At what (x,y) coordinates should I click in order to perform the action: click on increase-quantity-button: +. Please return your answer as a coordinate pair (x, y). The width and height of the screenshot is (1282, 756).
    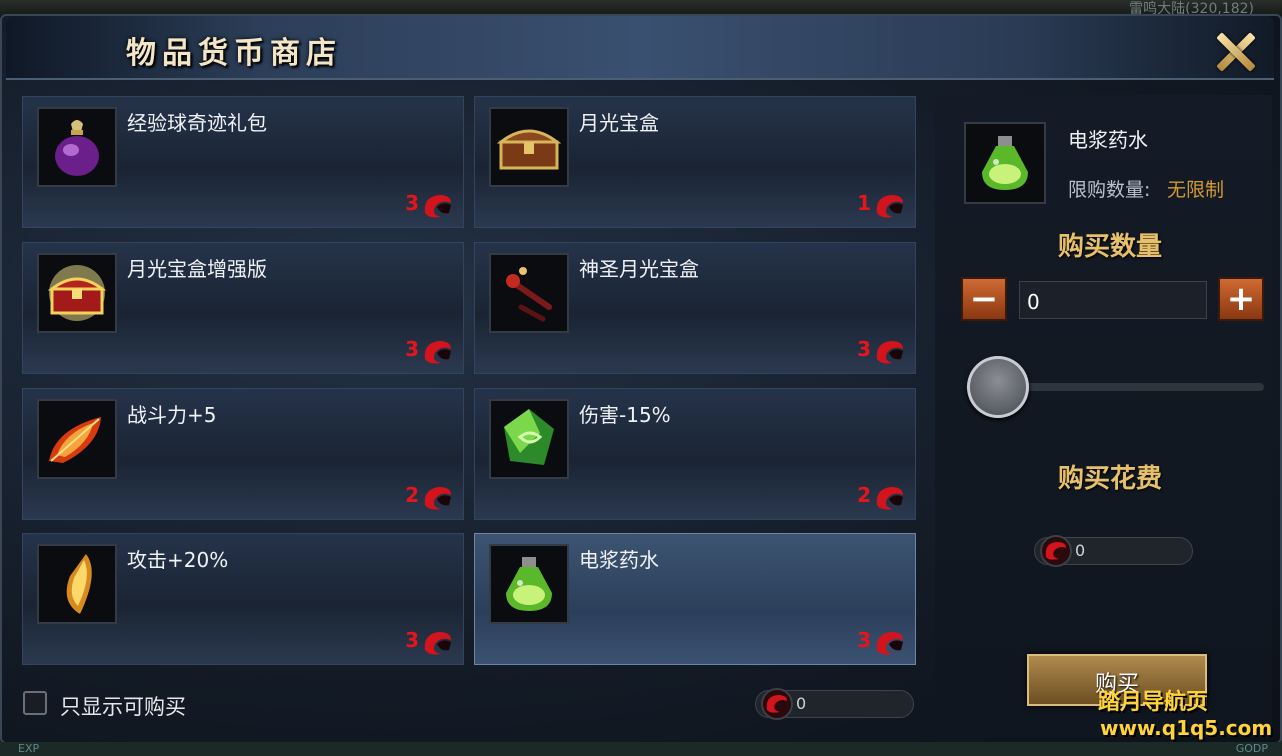
    Looking at the image, I should click on (1241, 299).